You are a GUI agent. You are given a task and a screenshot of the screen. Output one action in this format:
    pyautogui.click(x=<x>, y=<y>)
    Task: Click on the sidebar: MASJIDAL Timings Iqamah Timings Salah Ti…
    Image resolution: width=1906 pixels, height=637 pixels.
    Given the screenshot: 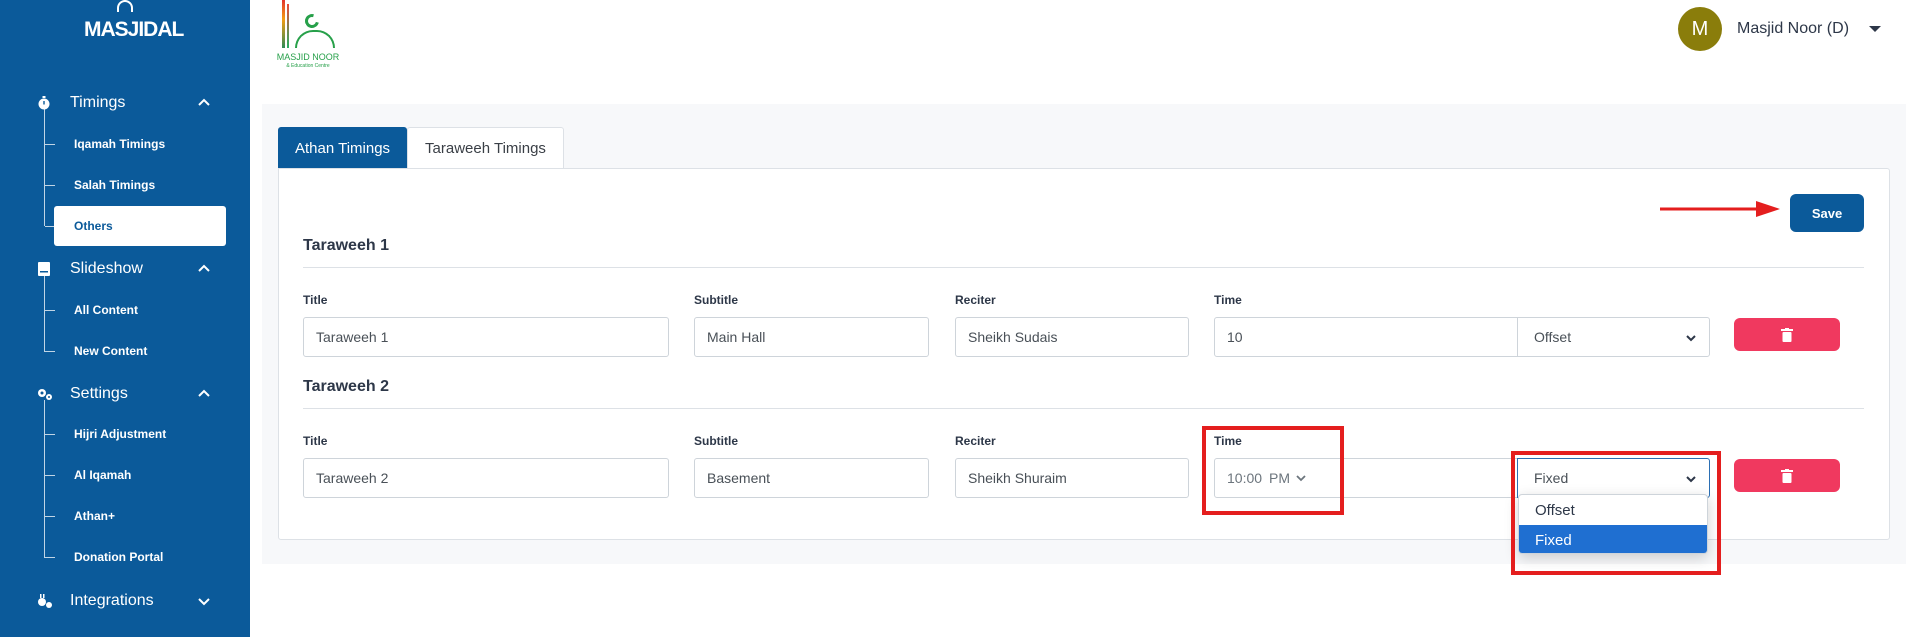 What is the action you would take?
    pyautogui.click(x=125, y=318)
    